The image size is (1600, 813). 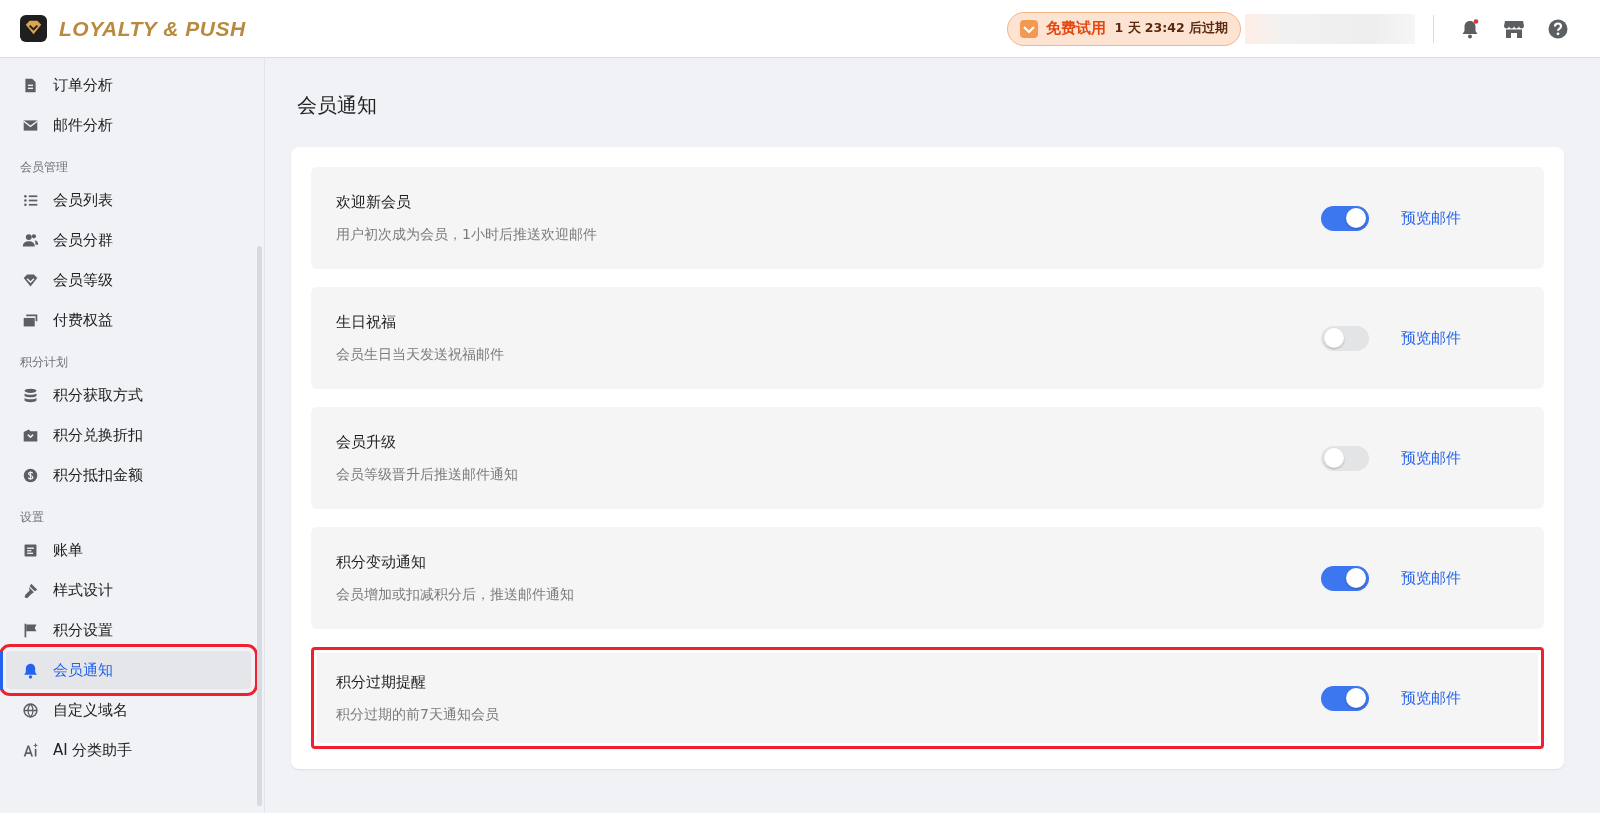 What do you see at coordinates (132, 280) in the screenshot?
I see `sidebar-item: 会员等级` at bounding box center [132, 280].